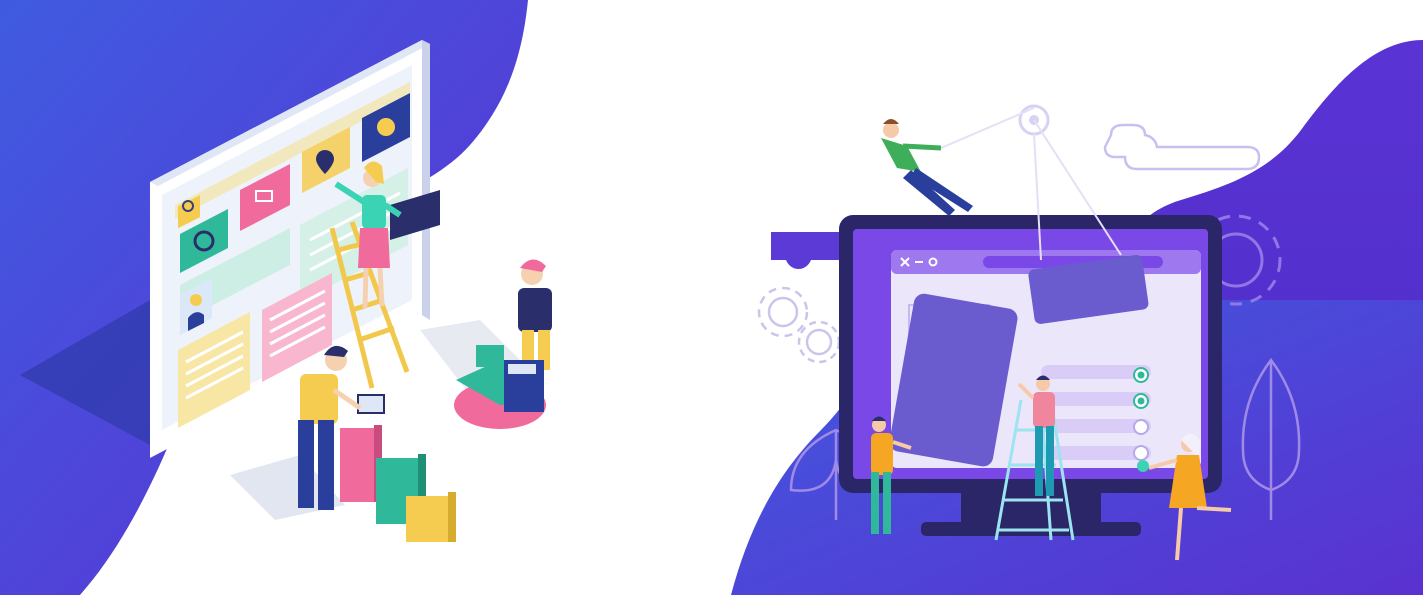 The image size is (1423, 595). Describe the element at coordinates (1030, 375) in the screenshot. I see `monitor` at that location.